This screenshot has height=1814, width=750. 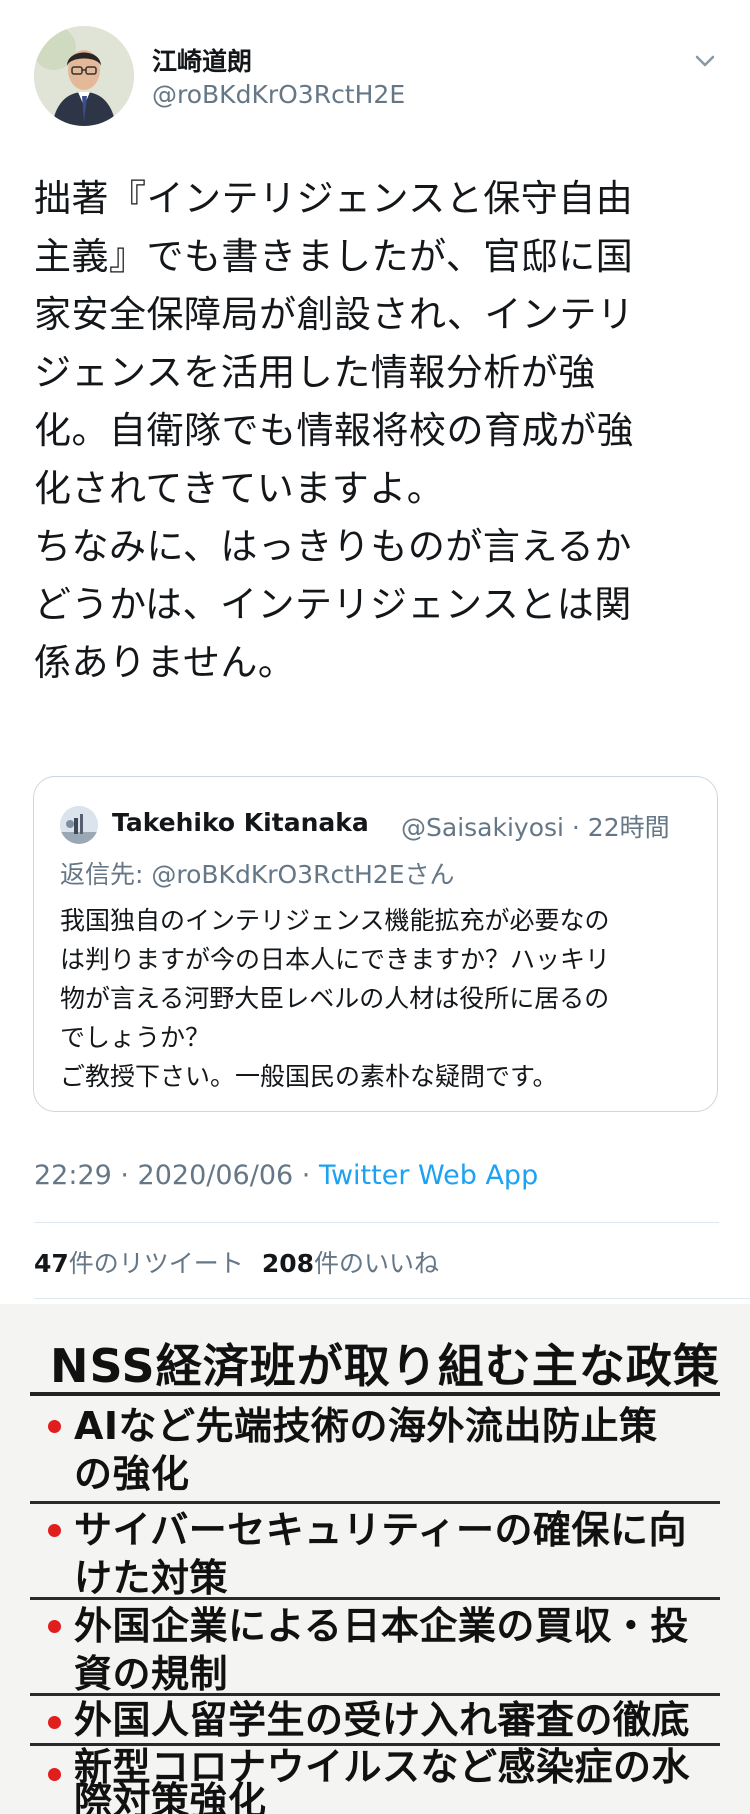 What do you see at coordinates (334, 314) in the screenshot?
I see `tweet-line: 家安全保障局が創設され、インテリ` at bounding box center [334, 314].